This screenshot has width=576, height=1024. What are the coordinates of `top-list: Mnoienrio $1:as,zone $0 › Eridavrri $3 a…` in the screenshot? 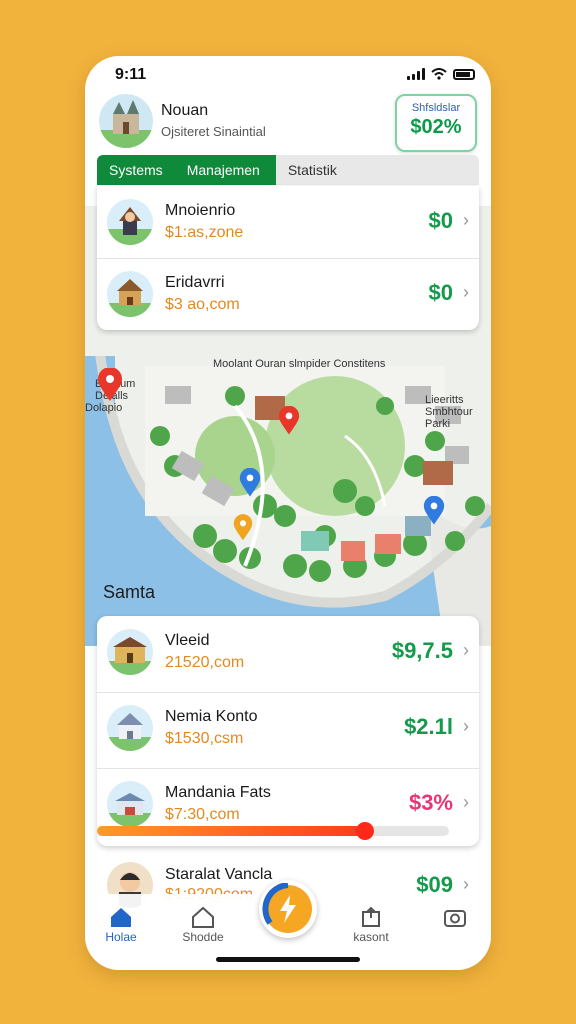 It's located at (288, 258).